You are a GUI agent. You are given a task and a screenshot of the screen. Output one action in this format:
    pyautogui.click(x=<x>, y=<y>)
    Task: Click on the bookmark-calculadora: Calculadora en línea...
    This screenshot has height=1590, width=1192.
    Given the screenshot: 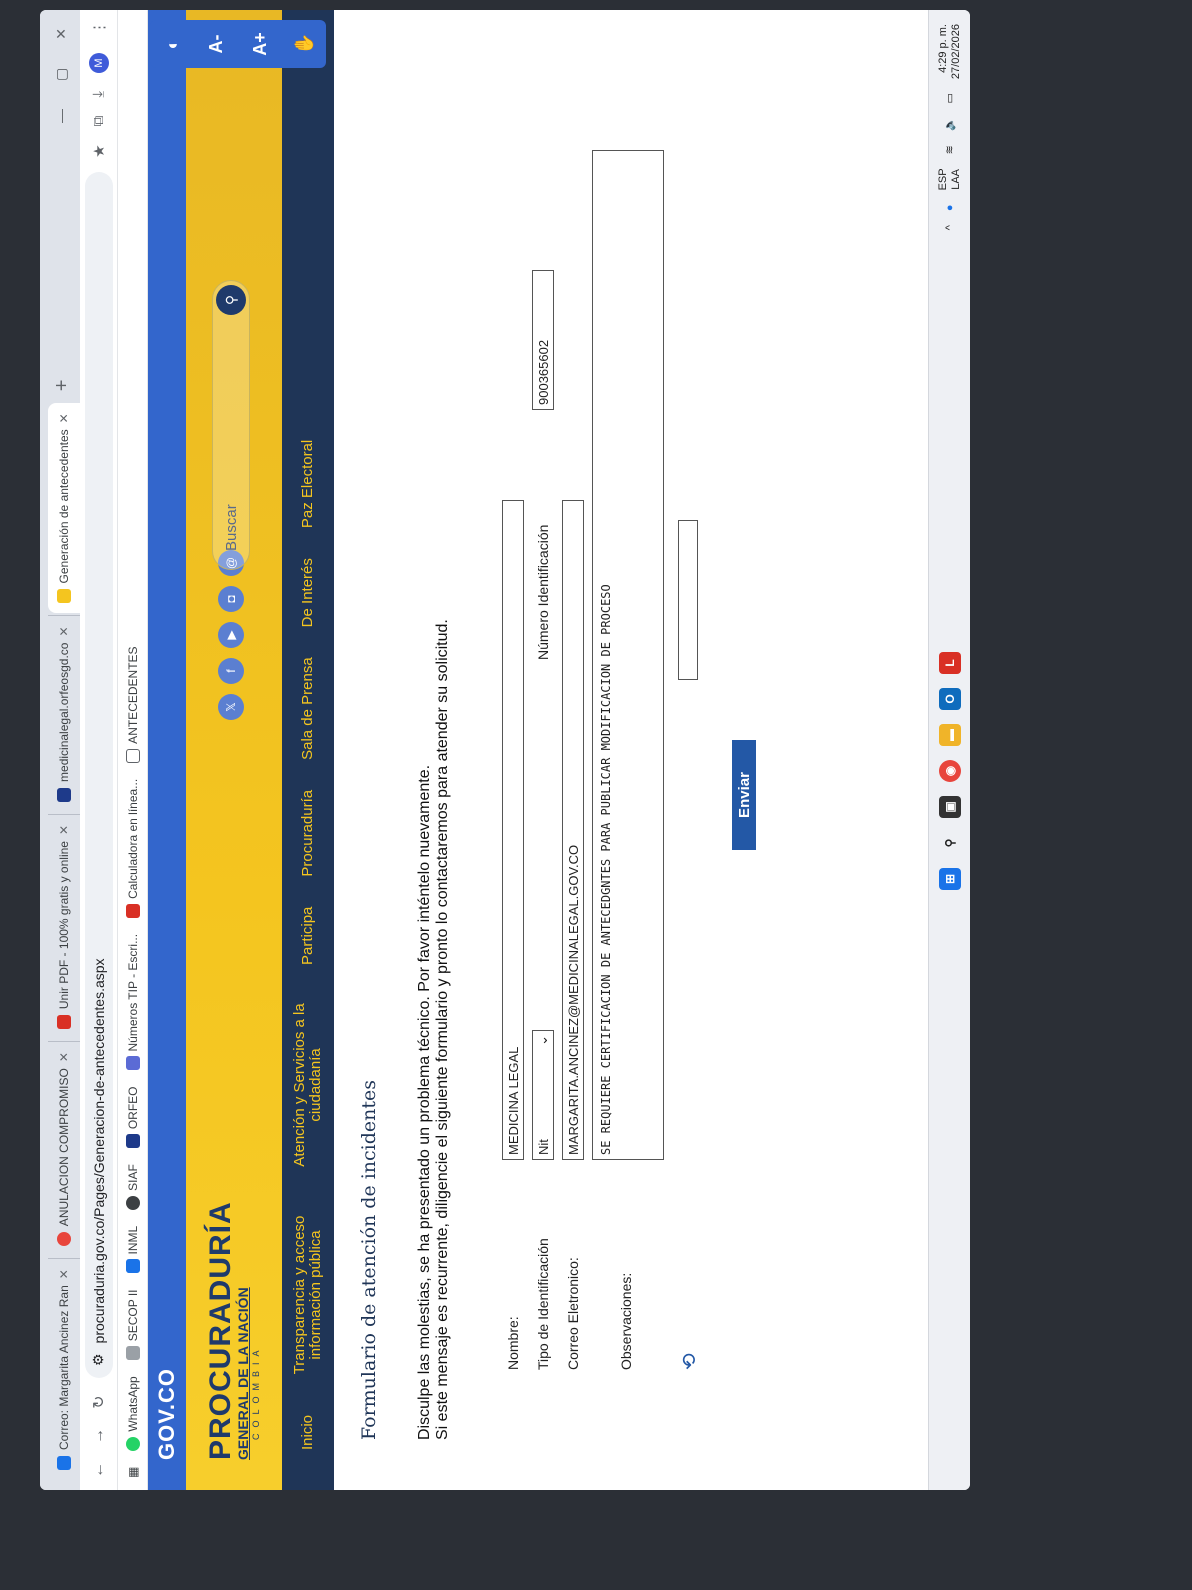 What is the action you would take?
    pyautogui.click(x=132, y=848)
    